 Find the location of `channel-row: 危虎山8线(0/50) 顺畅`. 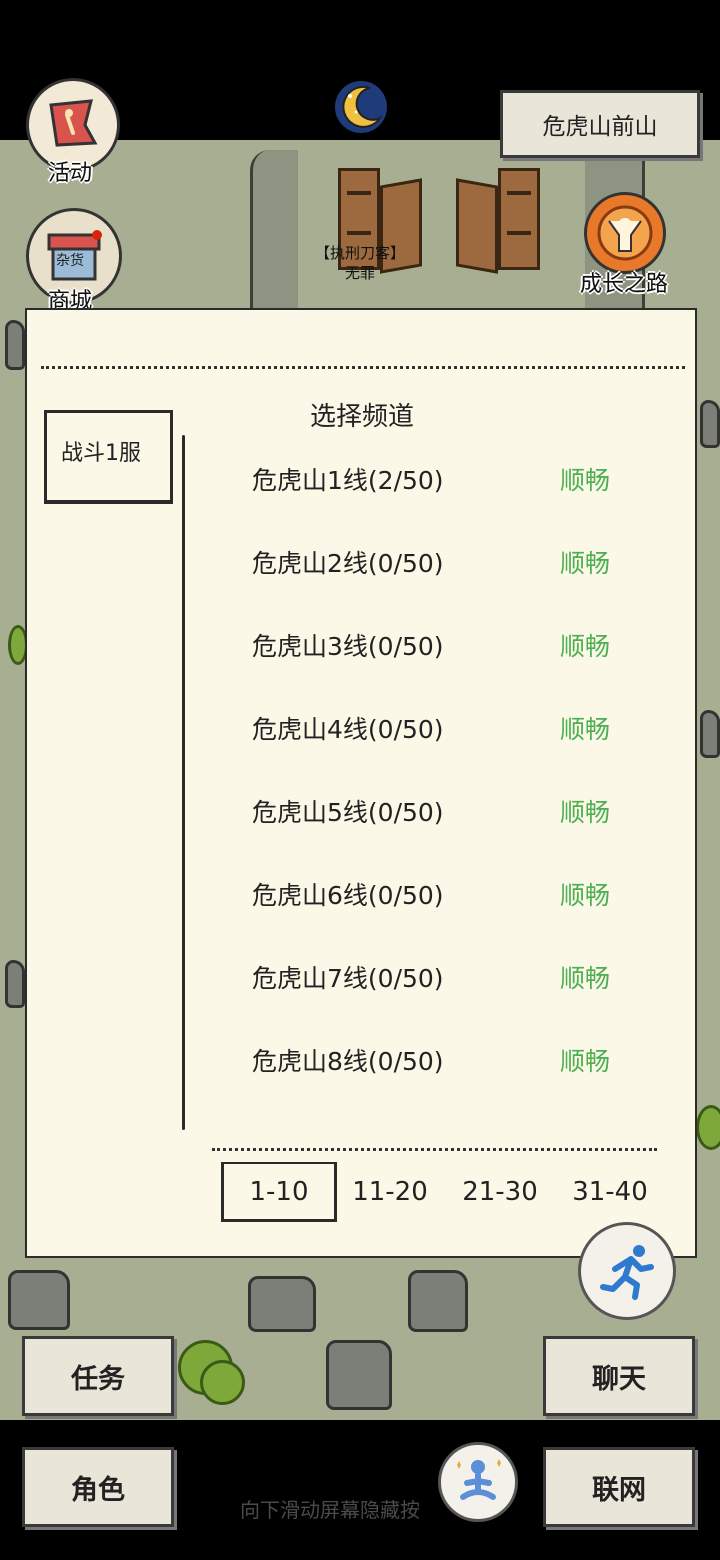

channel-row: 危虎山8线(0/50) 顺畅 is located at coordinates (452, 1062).